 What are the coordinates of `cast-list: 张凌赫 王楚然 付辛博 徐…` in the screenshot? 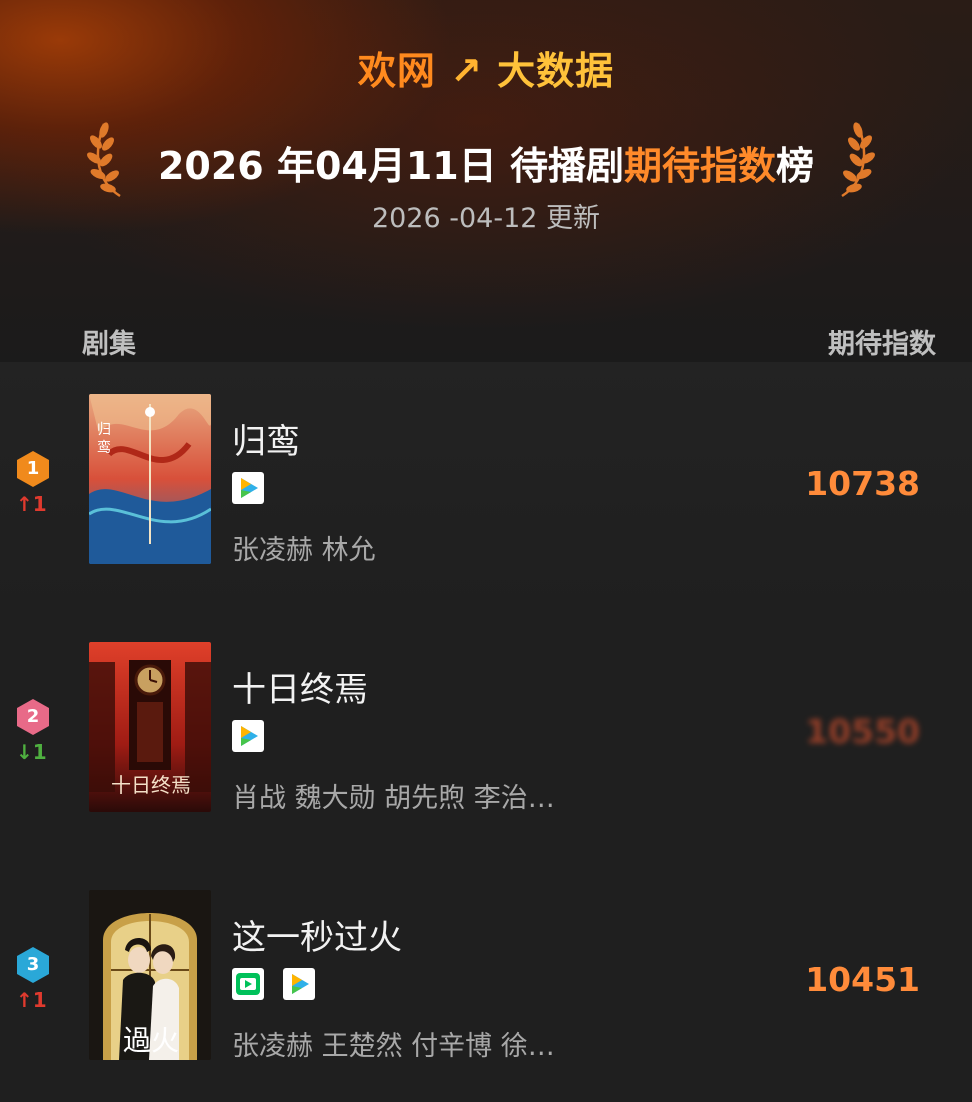 It's located at (393, 1046).